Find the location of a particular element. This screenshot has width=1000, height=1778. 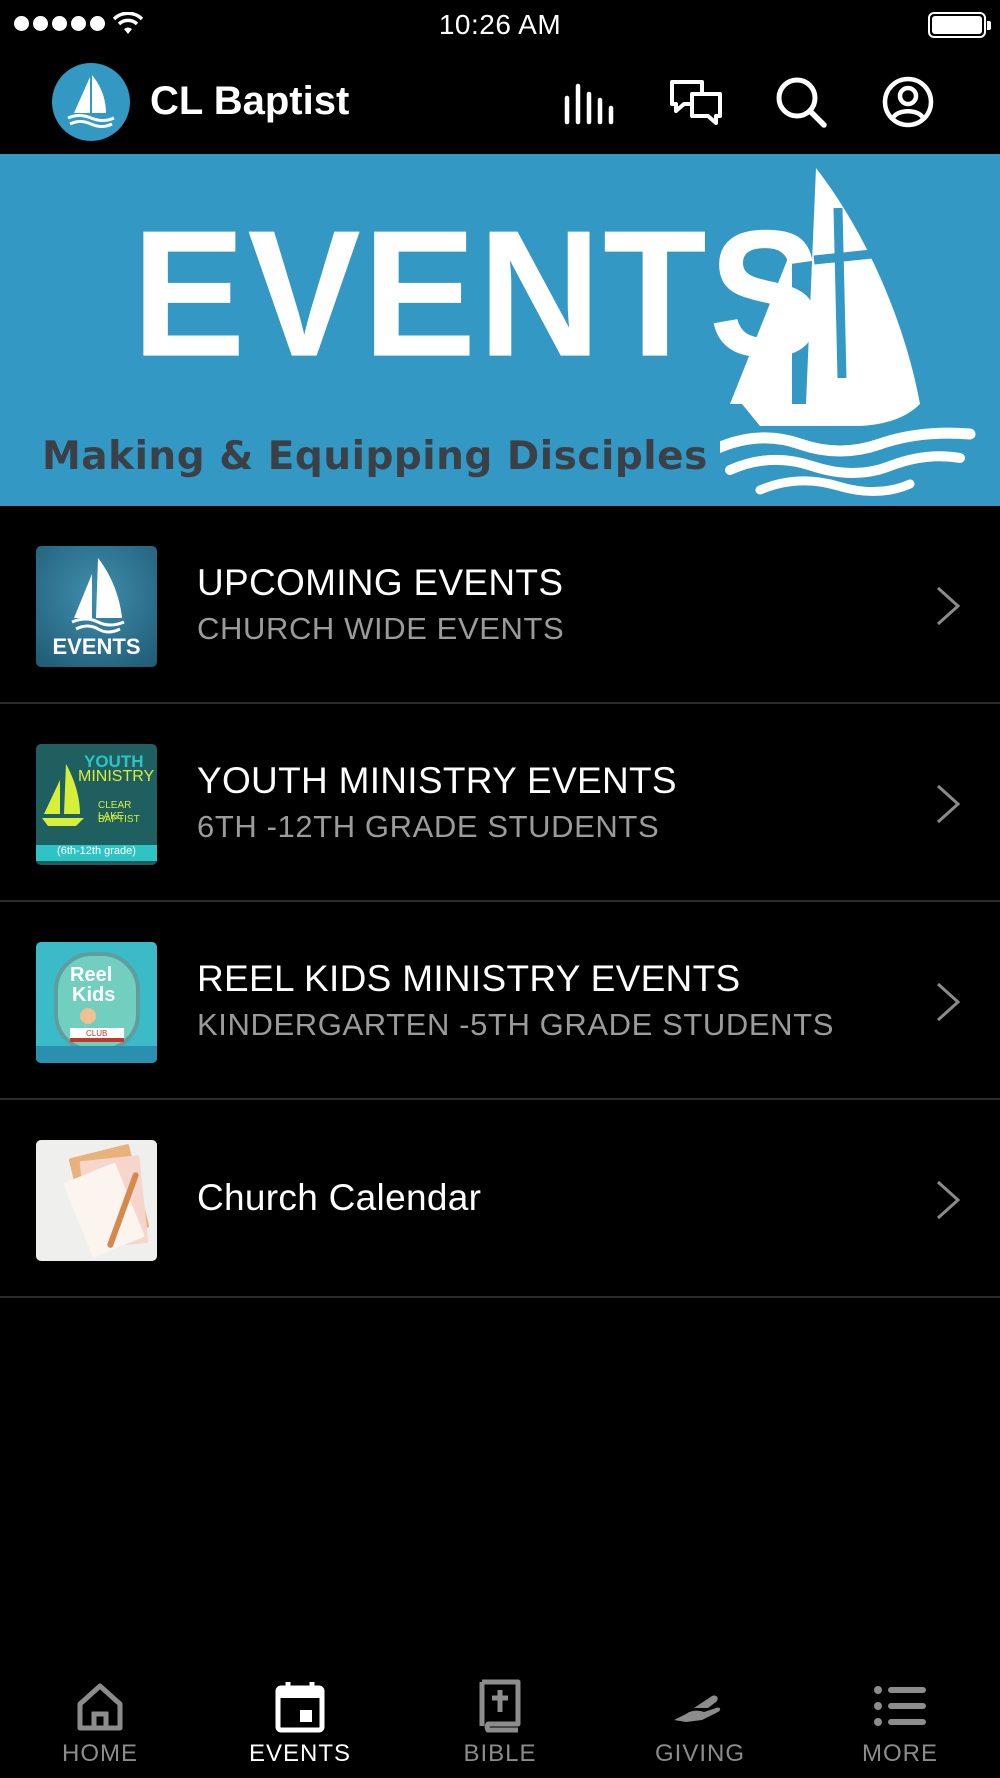

tab-label: MORE is located at coordinates (900, 1753).